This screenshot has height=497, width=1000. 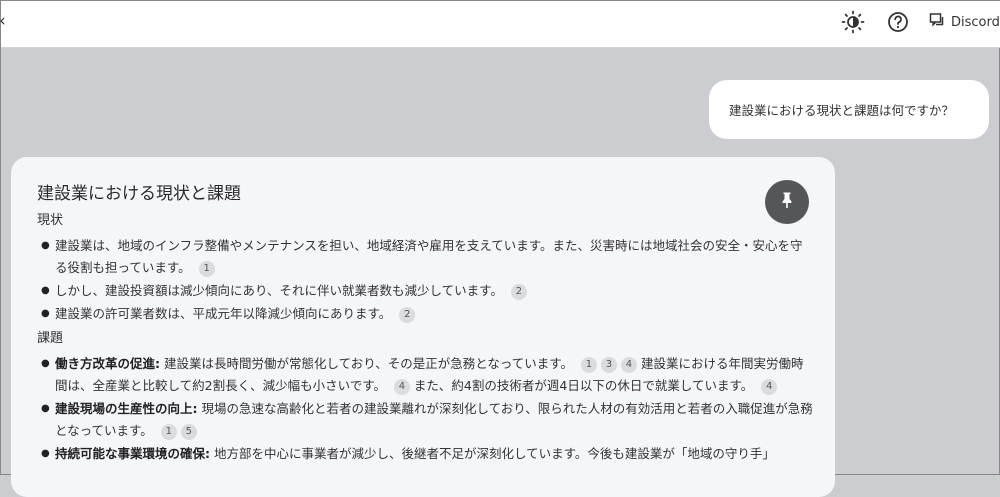 What do you see at coordinates (427, 314) in the screenshot?
I see `list-item: 建設業の許可業者数は、平成元年以降減少傾向にあります。 2` at bounding box center [427, 314].